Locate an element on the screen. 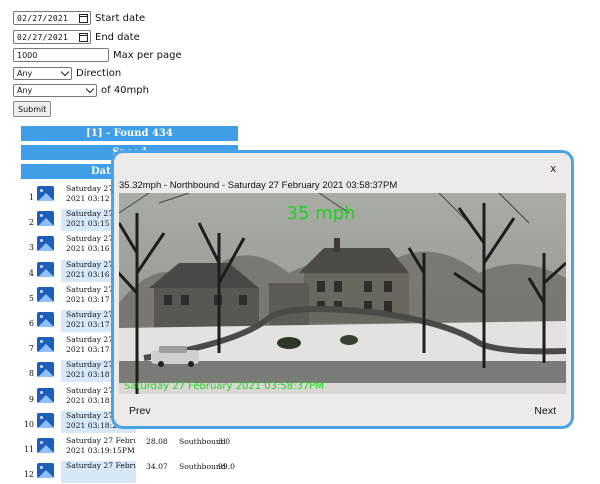  max-per-page-row: 1000 Max per page is located at coordinates (97, 55).